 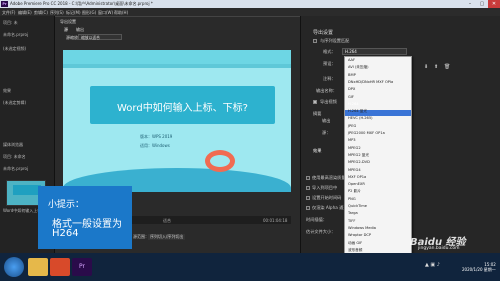 What do you see at coordinates (82, 267) in the screenshot?
I see `premiere-taskbar-icon: Pr` at bounding box center [82, 267].